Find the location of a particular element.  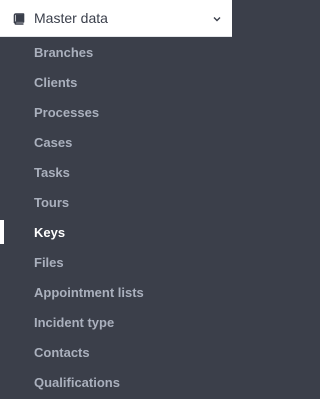

menu-item-label: Qualifications is located at coordinates (77, 382).